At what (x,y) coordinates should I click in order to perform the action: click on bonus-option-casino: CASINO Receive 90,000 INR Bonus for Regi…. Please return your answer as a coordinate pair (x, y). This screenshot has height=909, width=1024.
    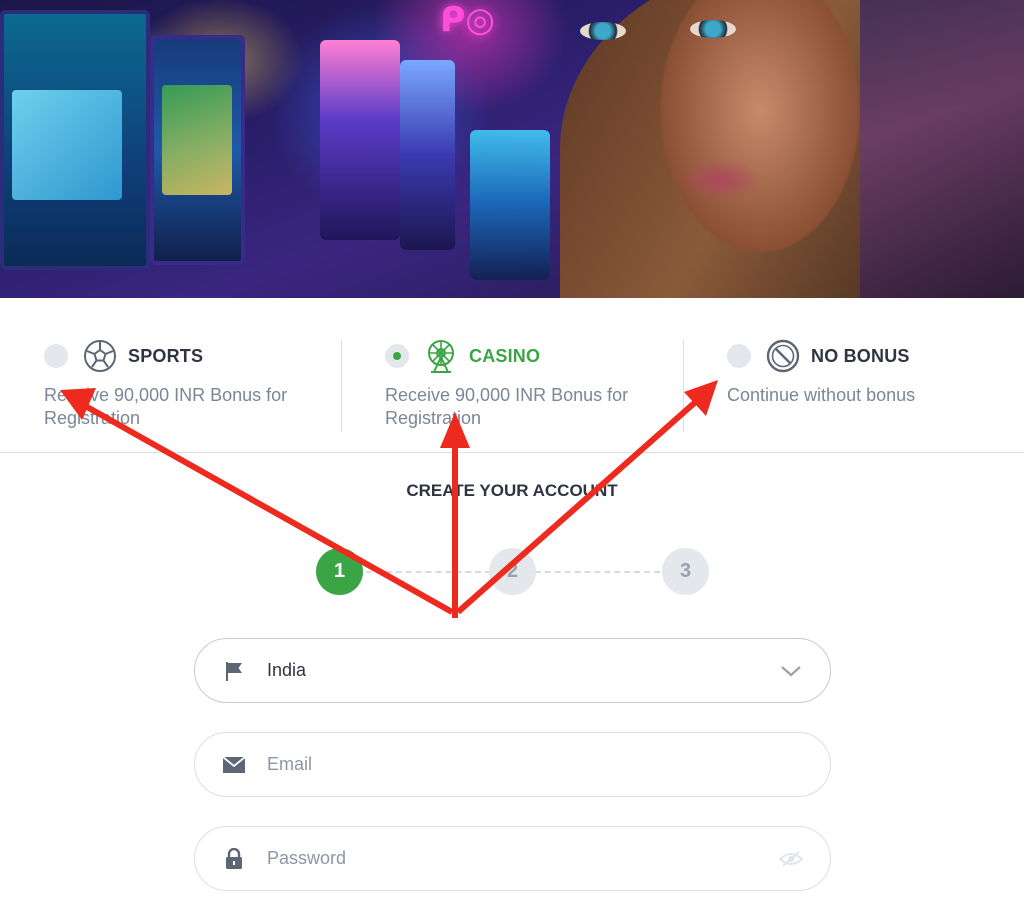
    Looking at the image, I should click on (535, 384).